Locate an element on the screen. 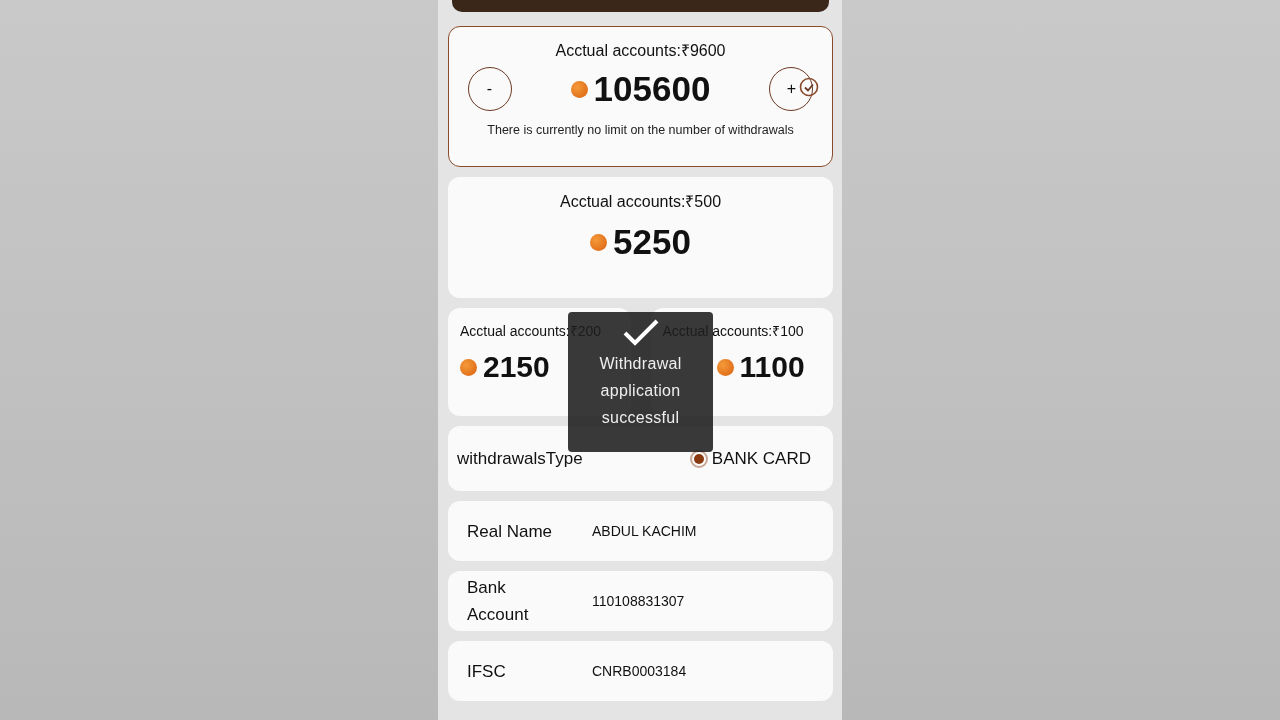 The height and width of the screenshot is (720, 1280). field-value: 110108831307 is located at coordinates (638, 601).